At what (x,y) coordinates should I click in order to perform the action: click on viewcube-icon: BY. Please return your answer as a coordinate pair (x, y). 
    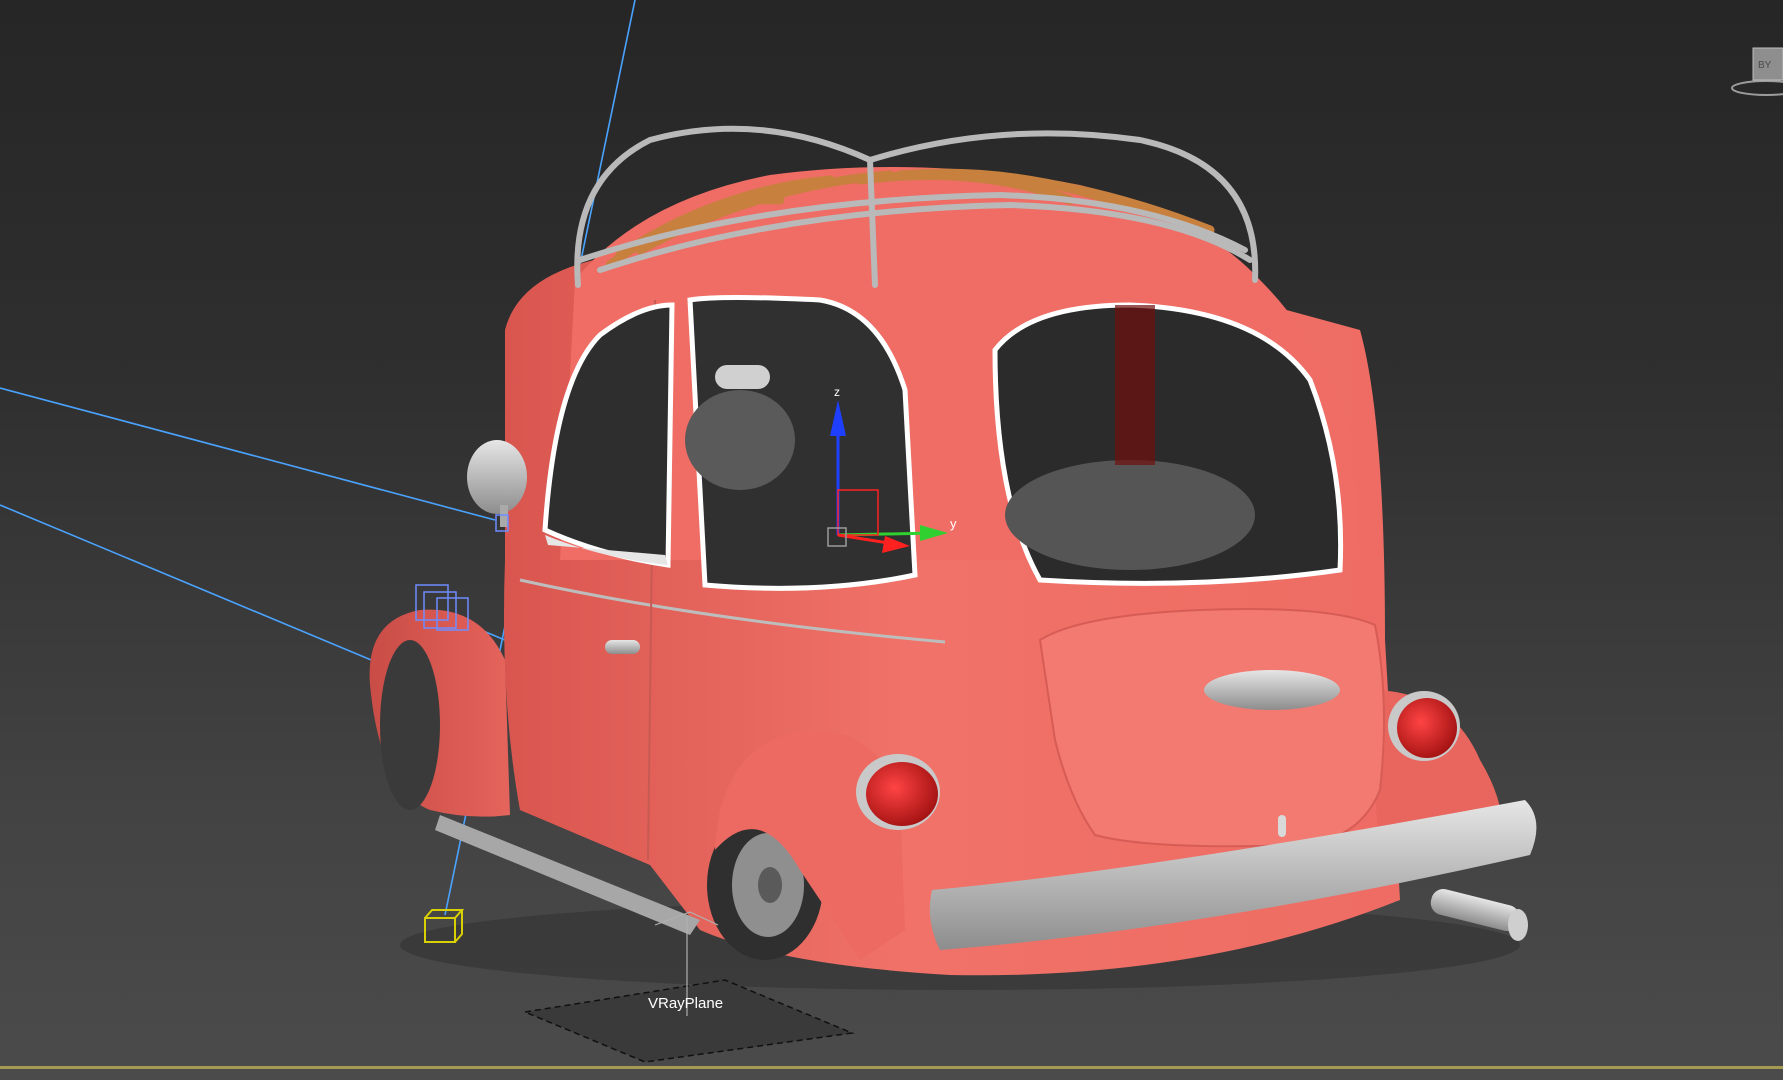
    Looking at the image, I should click on (1755, 70).